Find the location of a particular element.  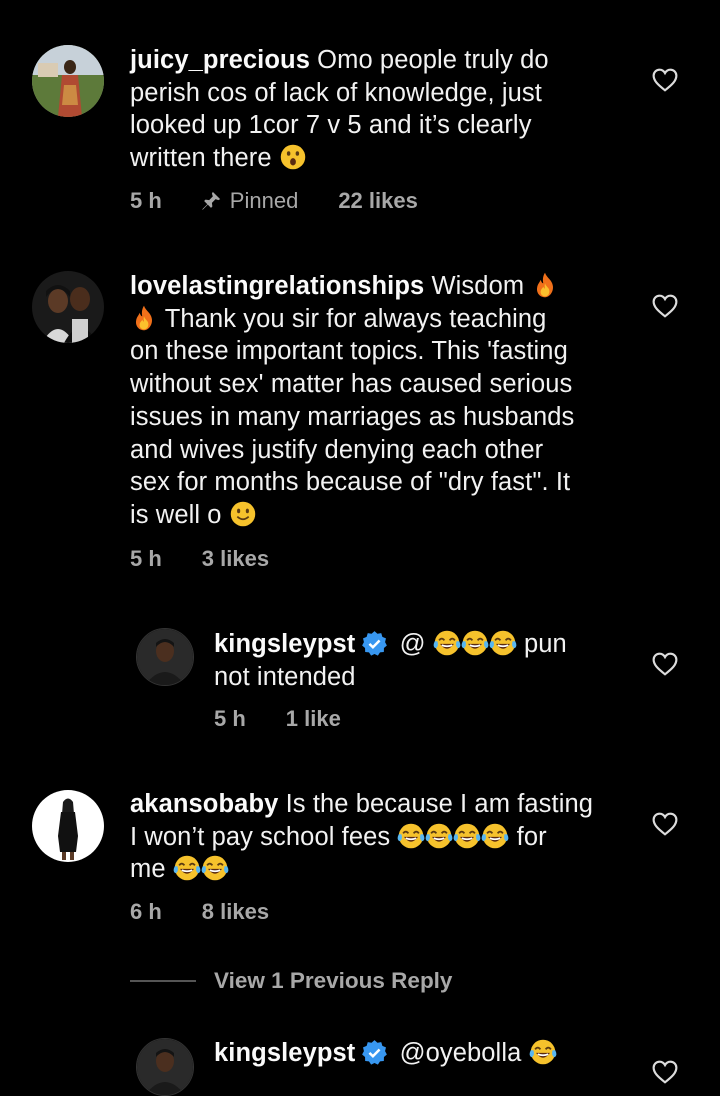

comment-text: kingsleypst @oyebolla is located at coordinates (424, 1053).